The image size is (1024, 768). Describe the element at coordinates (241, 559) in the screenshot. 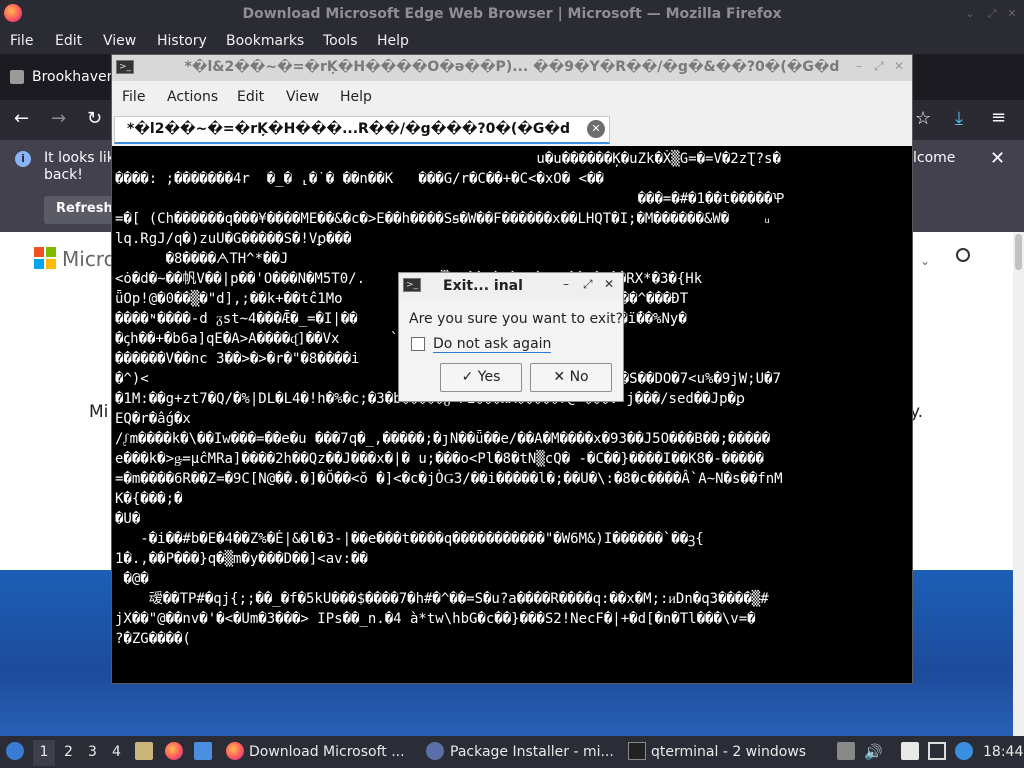

I see `terminal-line: 1�.,��P���}q�▒m�y���D��]<av:��` at that location.